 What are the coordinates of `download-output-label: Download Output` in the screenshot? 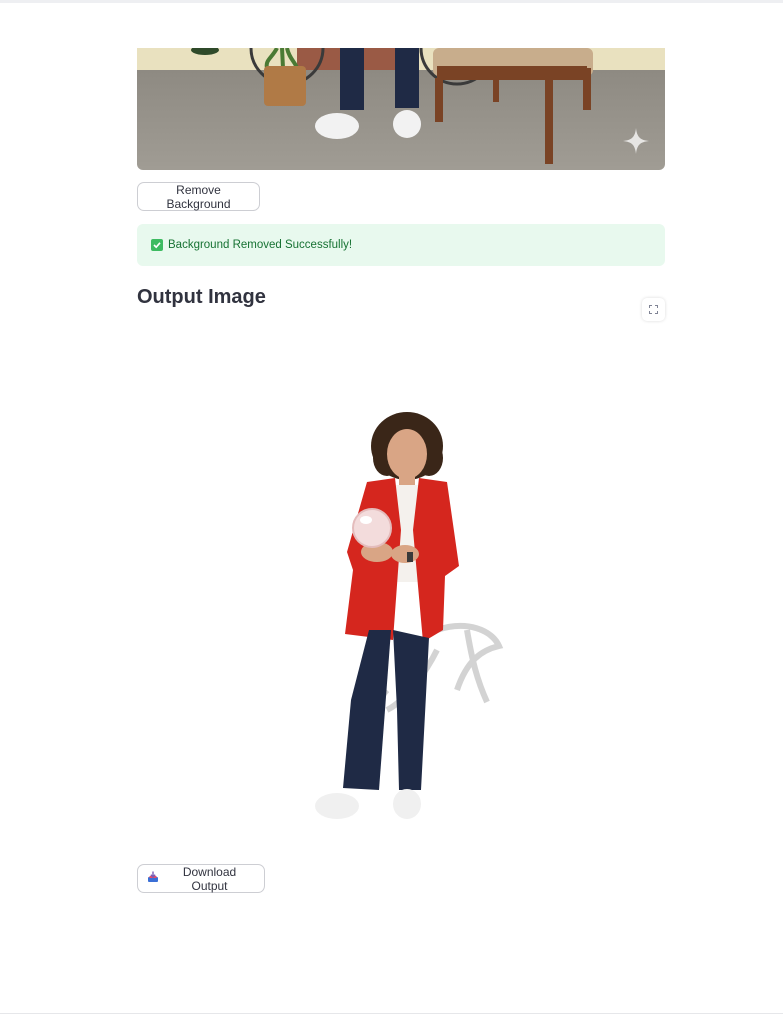 It's located at (209, 878).